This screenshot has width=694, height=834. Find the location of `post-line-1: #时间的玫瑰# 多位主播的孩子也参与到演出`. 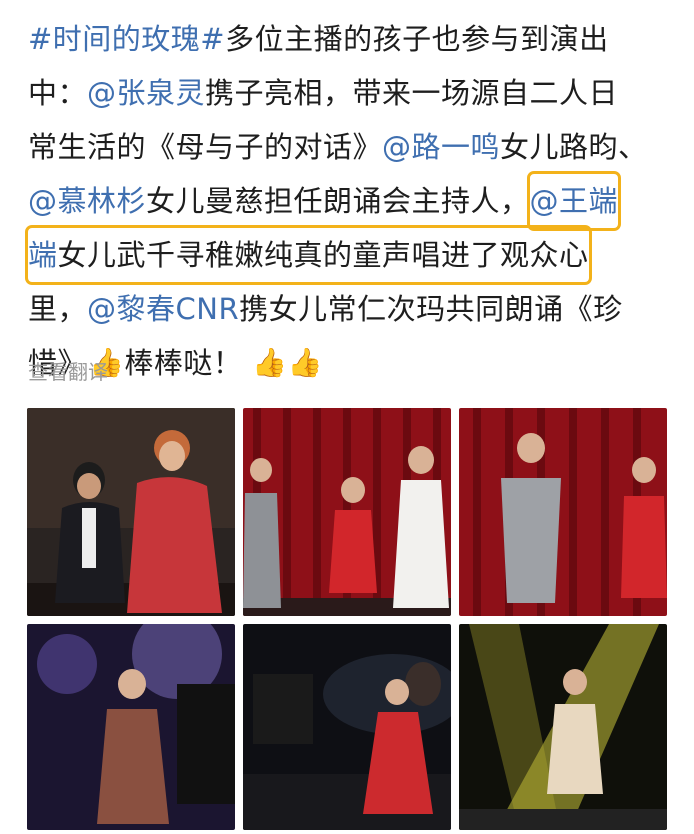

post-line-1: #时间的玫瑰# 多位主播的孩子也参与到演出 is located at coordinates (353, 39).